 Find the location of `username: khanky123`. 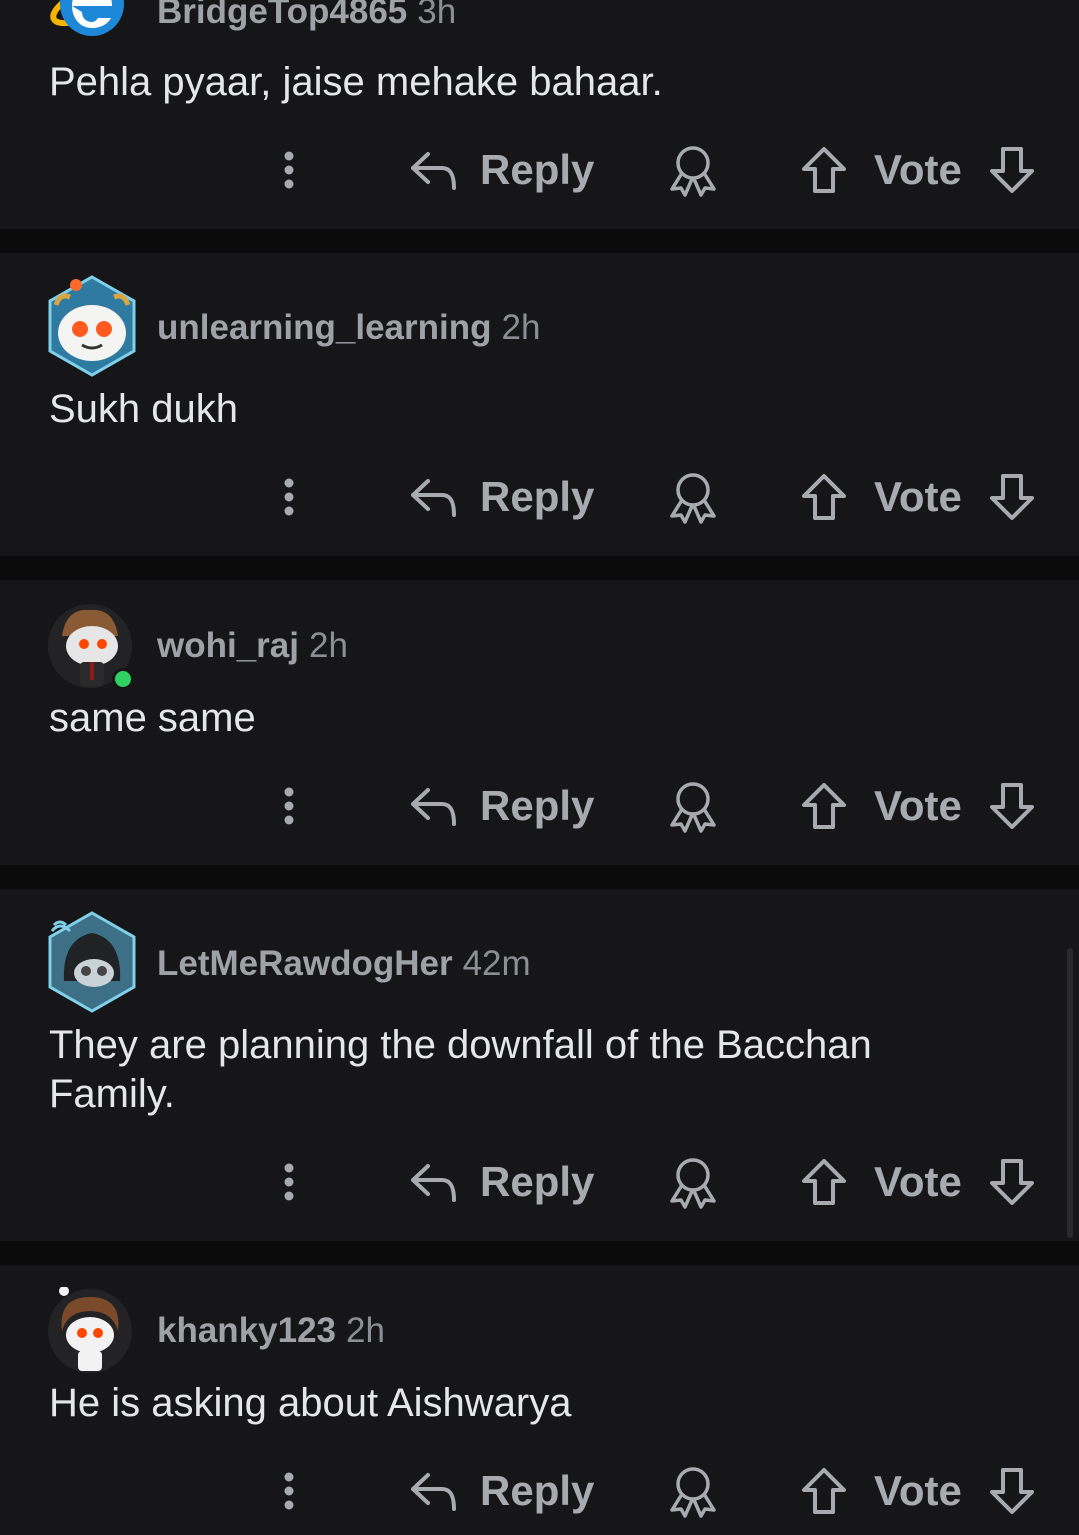

username: khanky123 is located at coordinates (246, 1330).